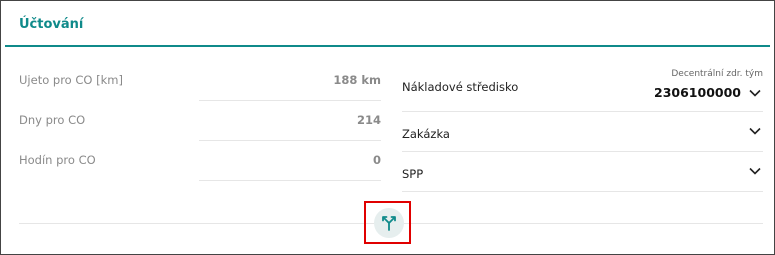 This screenshot has height=255, width=775. Describe the element at coordinates (200, 81) in the screenshot. I see `field-row-km: Ujeto pro CO [km] 188 km` at that location.